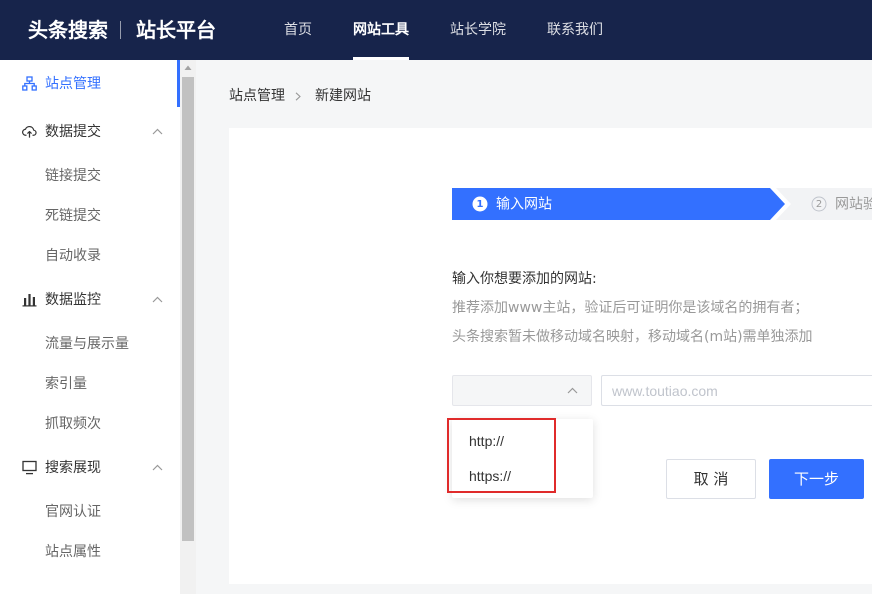  Describe the element at coordinates (66, 384) in the screenshot. I see `sidebar-item-label: 索引量` at that location.